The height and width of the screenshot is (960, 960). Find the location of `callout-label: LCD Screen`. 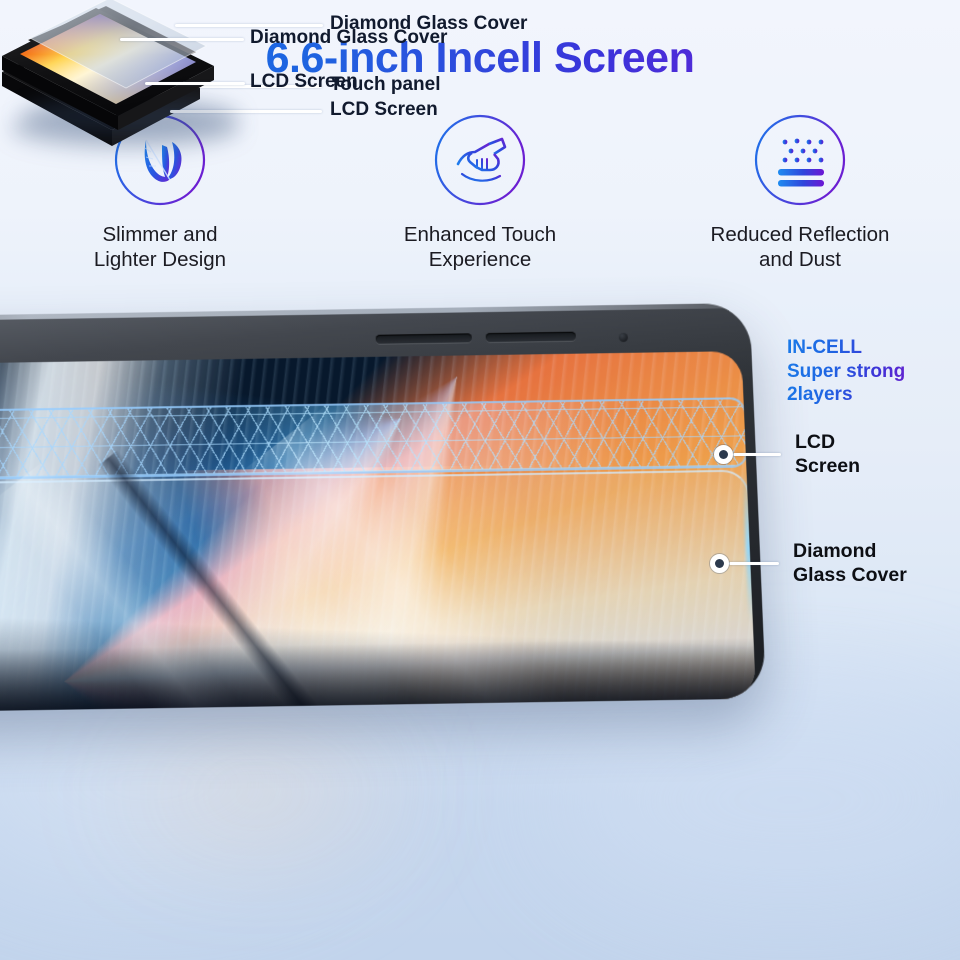

callout-label: LCD Screen is located at coordinates (828, 454).